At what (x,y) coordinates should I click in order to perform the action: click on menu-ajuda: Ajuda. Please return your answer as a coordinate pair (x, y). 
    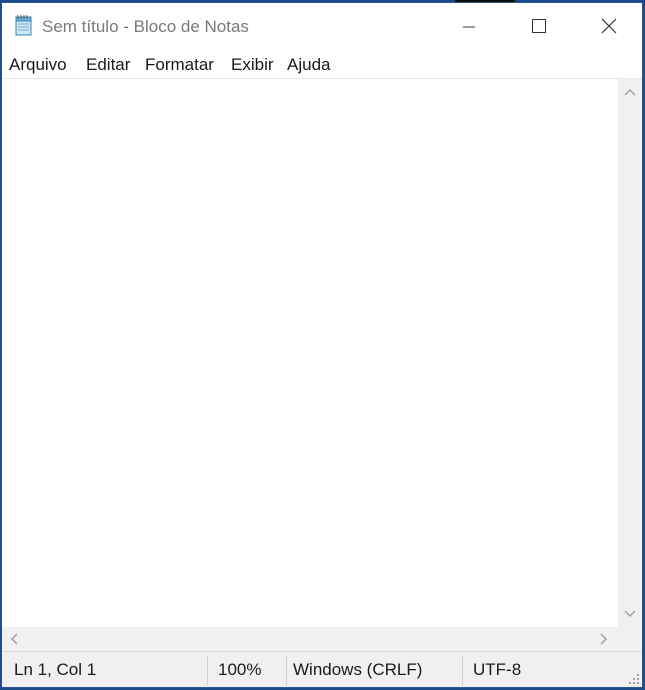
    Looking at the image, I should click on (308, 65).